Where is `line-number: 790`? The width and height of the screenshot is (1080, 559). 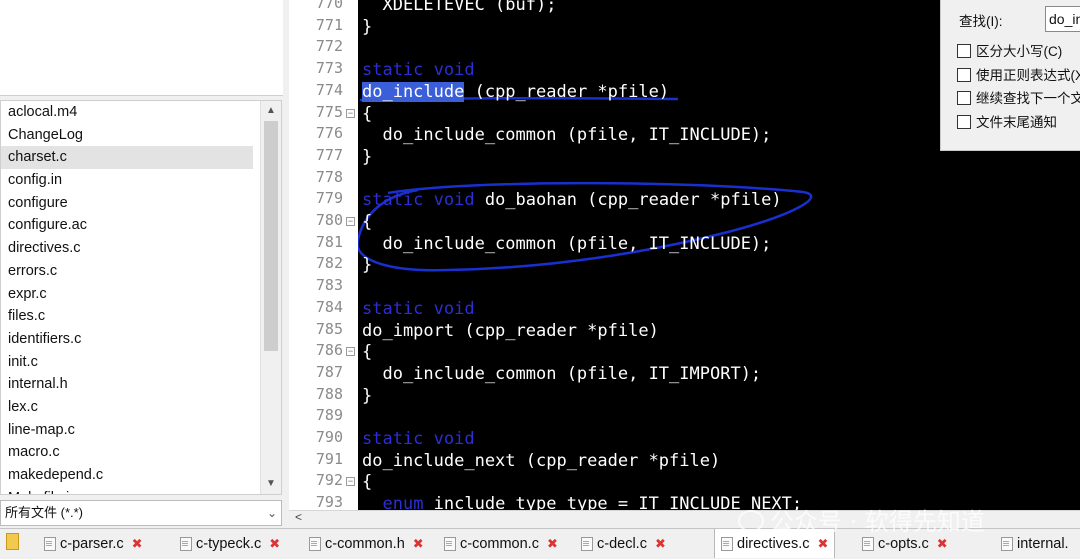
line-number: 790 is located at coordinates (329, 437).